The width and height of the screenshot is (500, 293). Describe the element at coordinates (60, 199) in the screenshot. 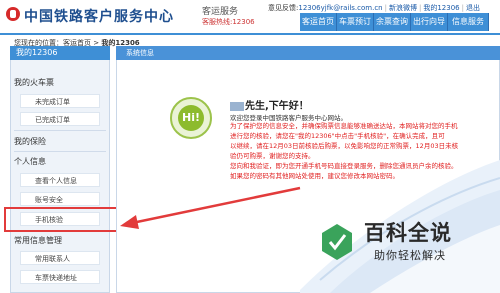

I see `sidebar-item-account-security: 账号安全` at that location.